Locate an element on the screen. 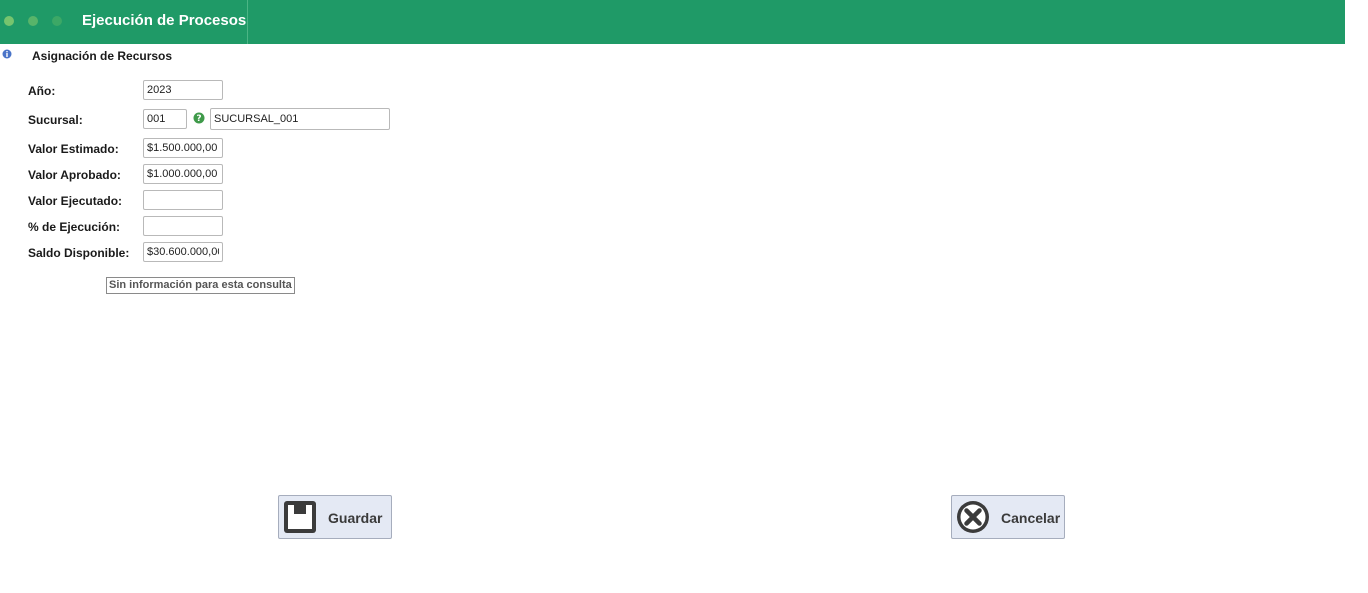 The image size is (1368, 593). valor-estimado-input is located at coordinates (183, 148).